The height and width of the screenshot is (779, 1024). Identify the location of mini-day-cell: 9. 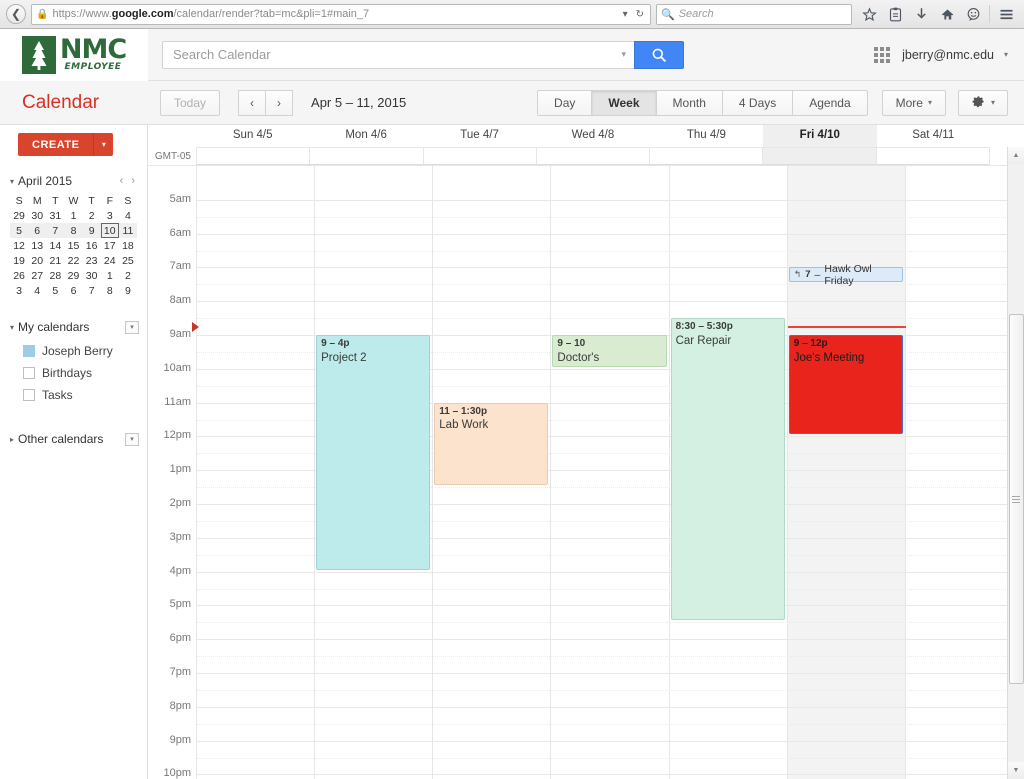
(128, 290).